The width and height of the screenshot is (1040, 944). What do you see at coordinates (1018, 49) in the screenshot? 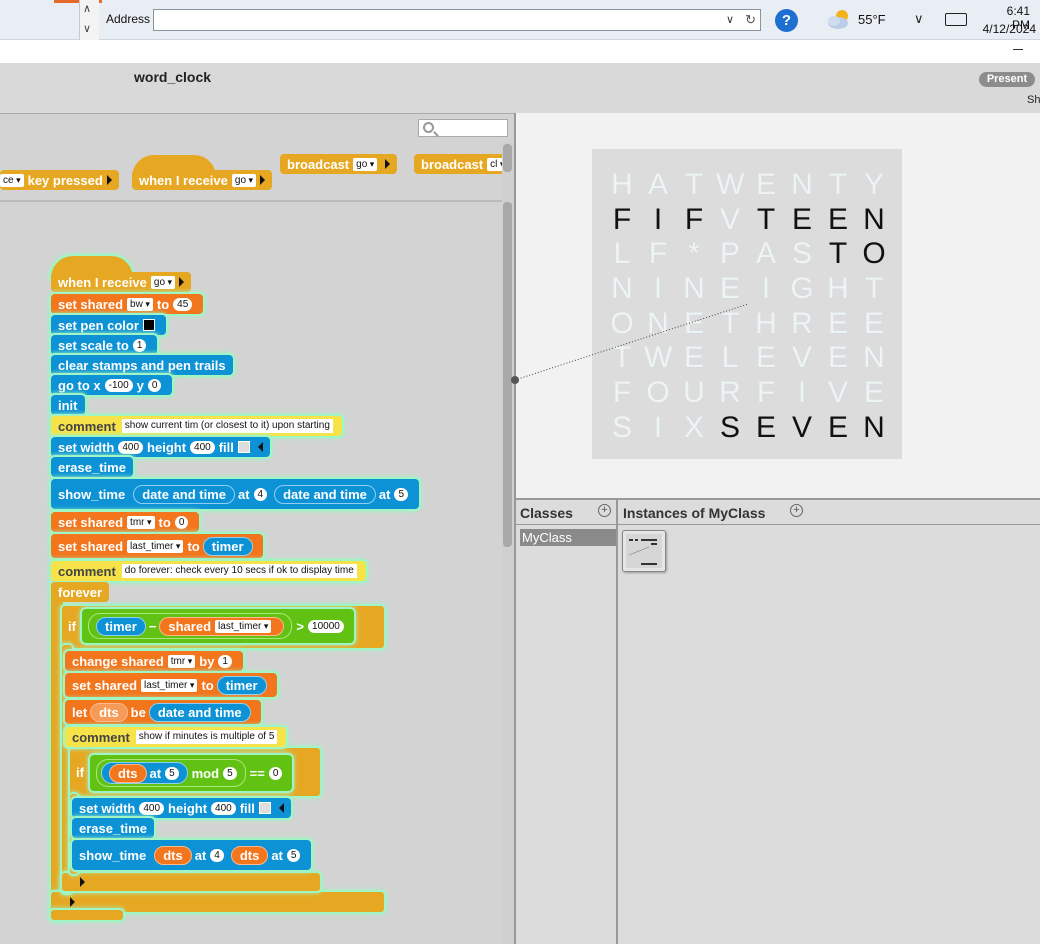
I see `minimize-icon` at bounding box center [1018, 49].